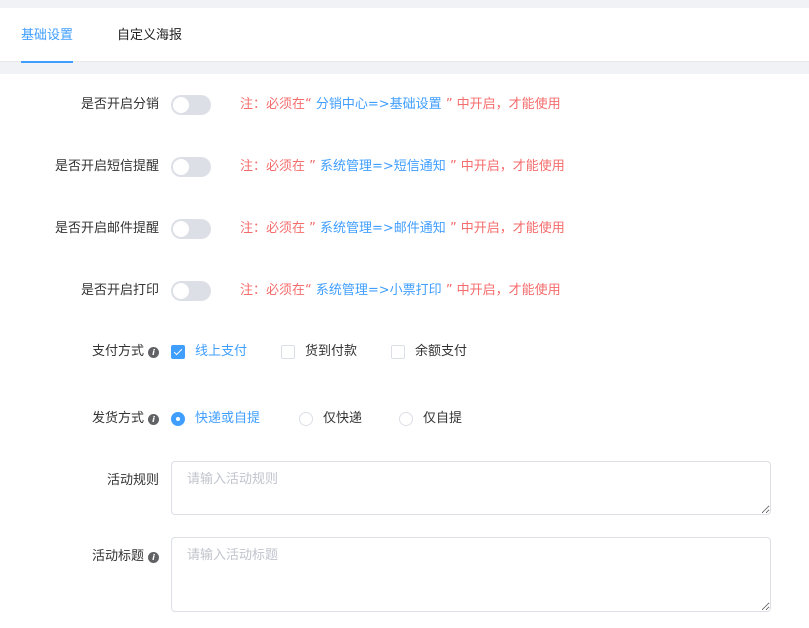 This screenshot has width=809, height=628. I want to click on sms-switch, so click(191, 167).